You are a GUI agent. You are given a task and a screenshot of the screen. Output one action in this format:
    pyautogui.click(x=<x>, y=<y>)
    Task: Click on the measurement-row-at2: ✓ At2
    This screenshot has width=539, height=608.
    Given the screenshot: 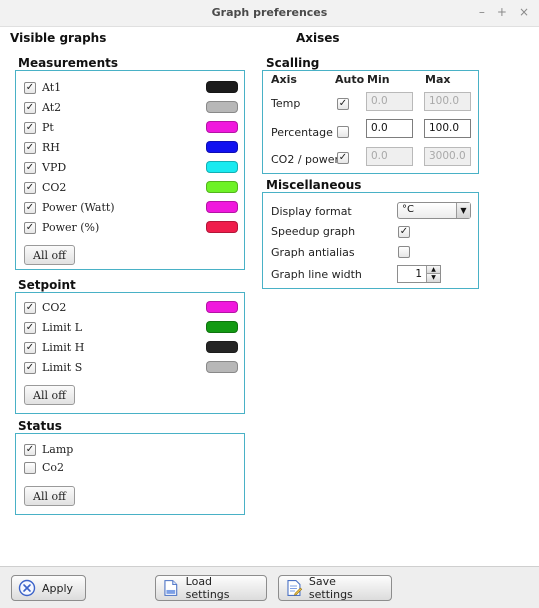 What is the action you would take?
    pyautogui.click(x=42, y=107)
    